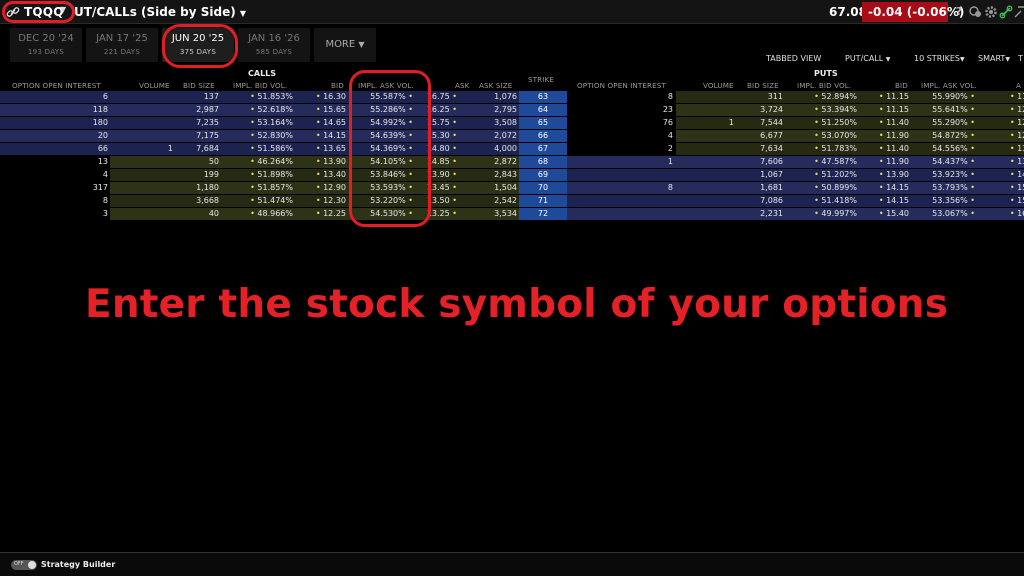 The width and height of the screenshot is (1024, 576). Describe the element at coordinates (154, 85) in the screenshot. I see `calls-header-volume: VOLUME` at that location.